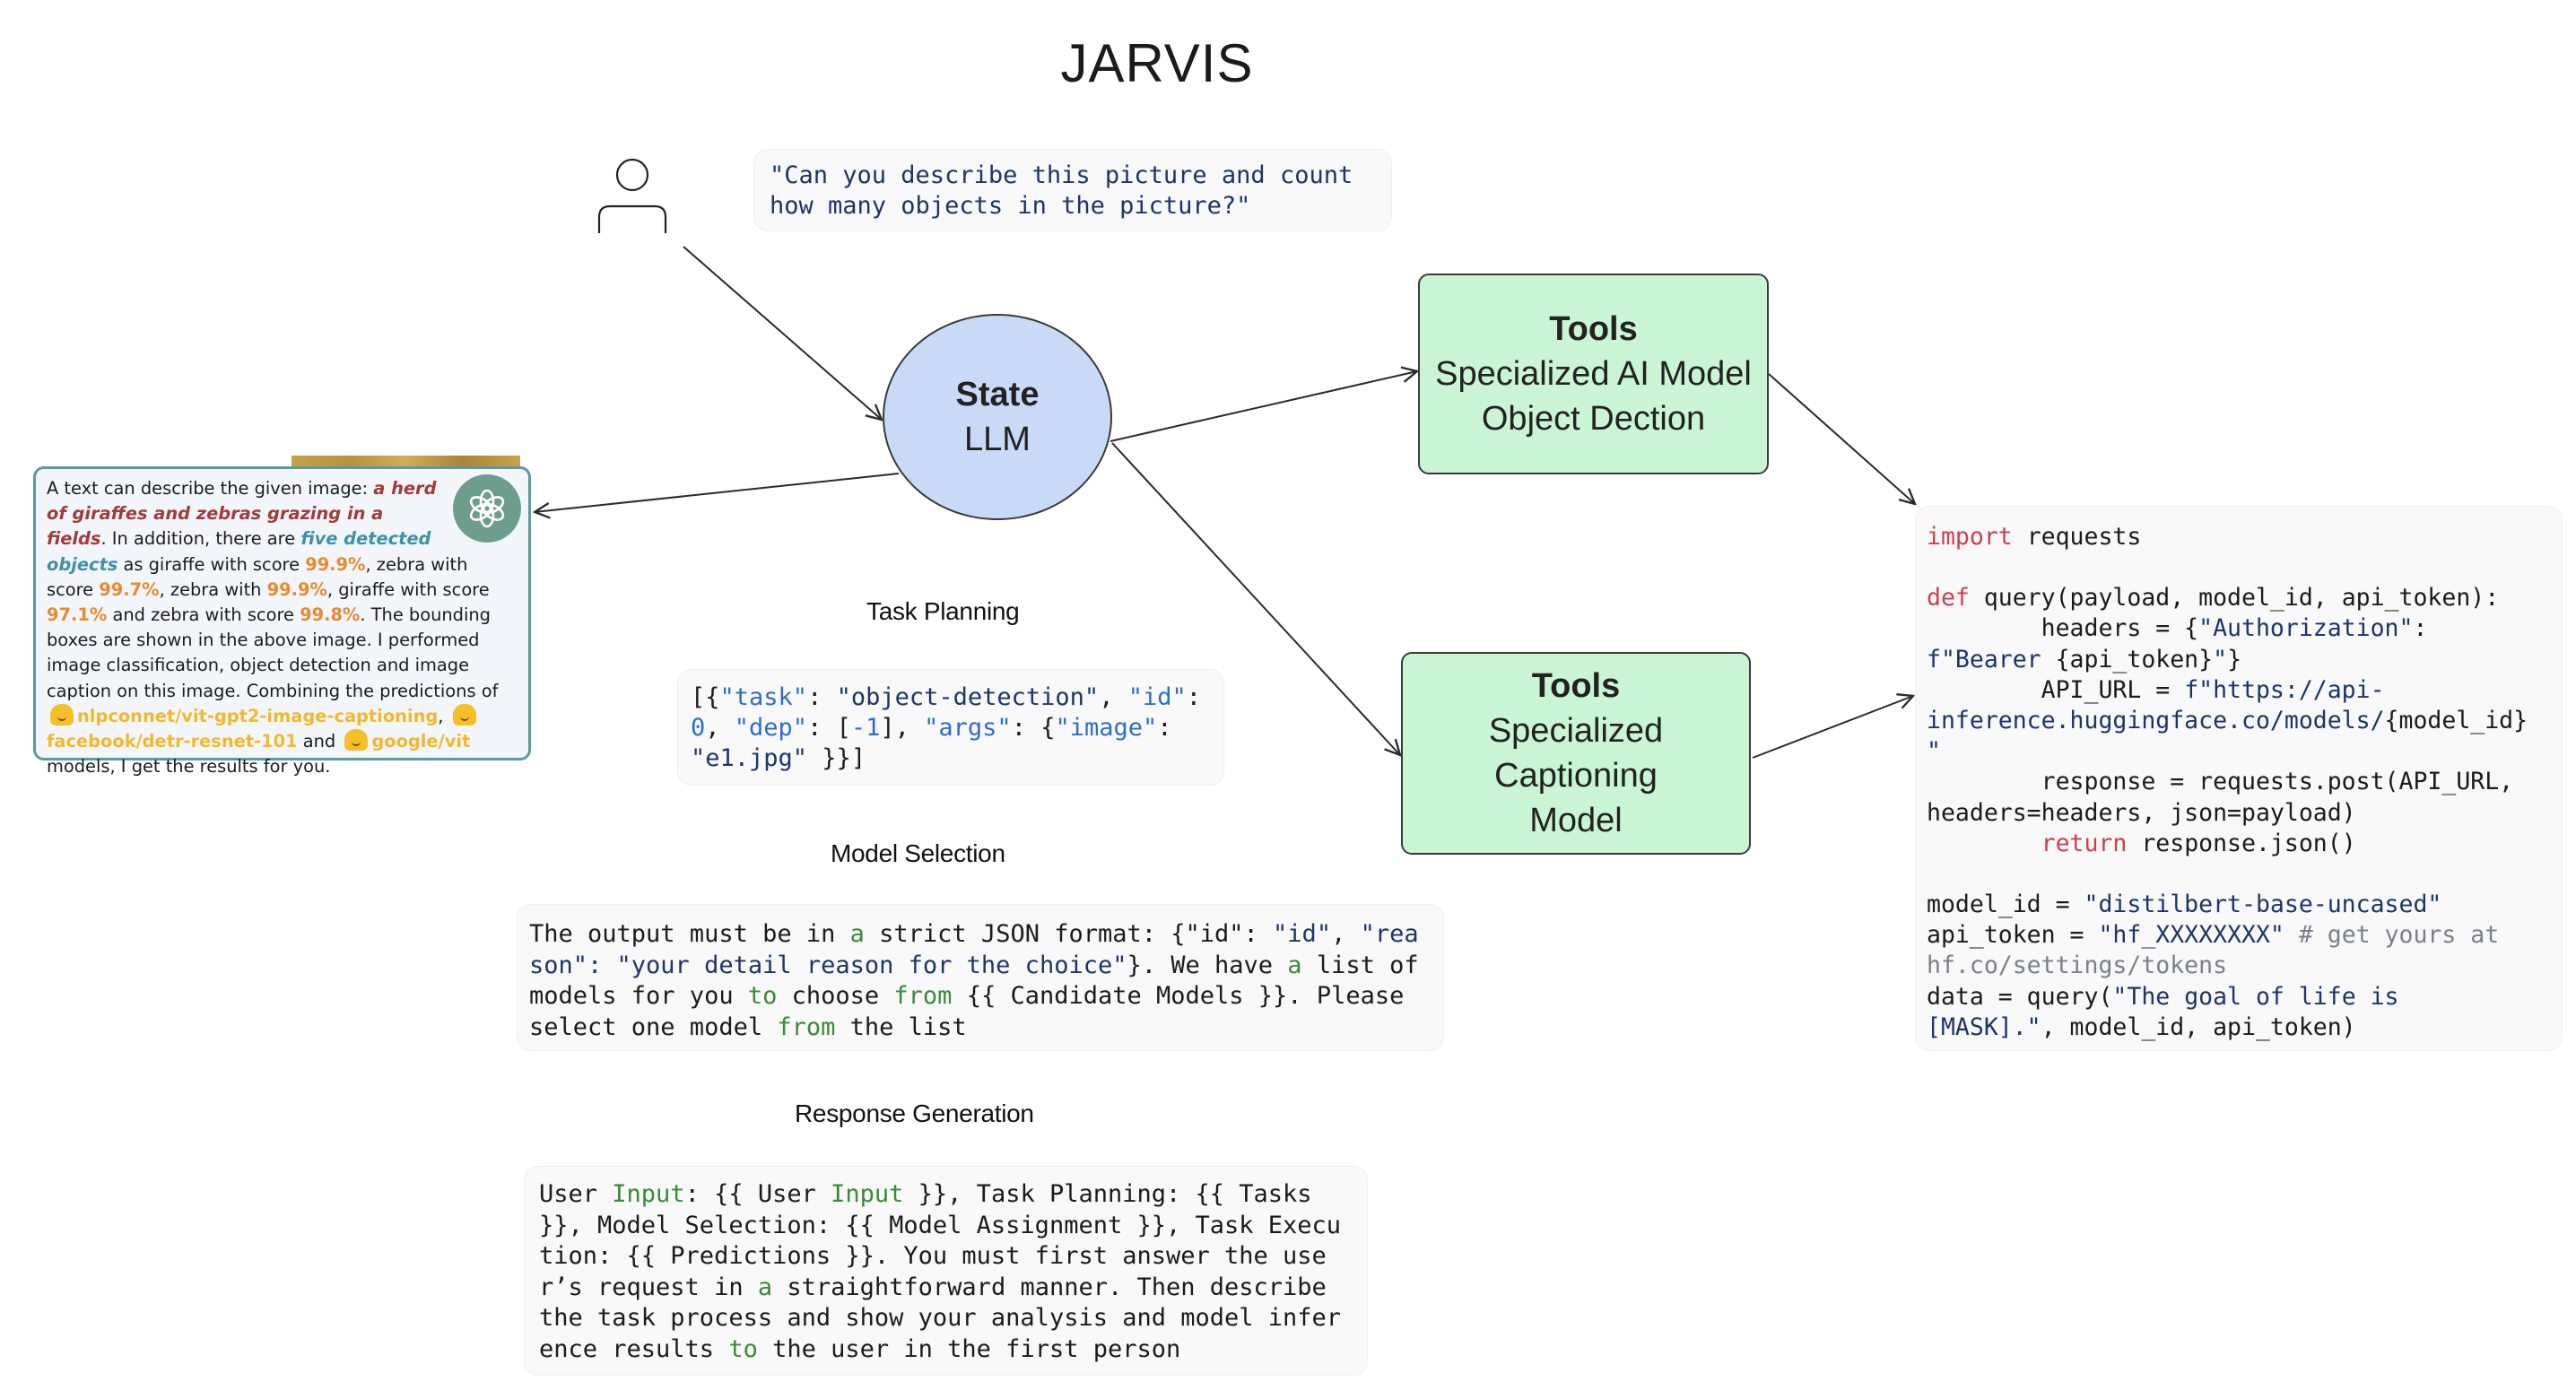 The height and width of the screenshot is (1399, 2576). Describe the element at coordinates (1832, 728) in the screenshot. I see `edge-tools-captioning-to-code` at that location.